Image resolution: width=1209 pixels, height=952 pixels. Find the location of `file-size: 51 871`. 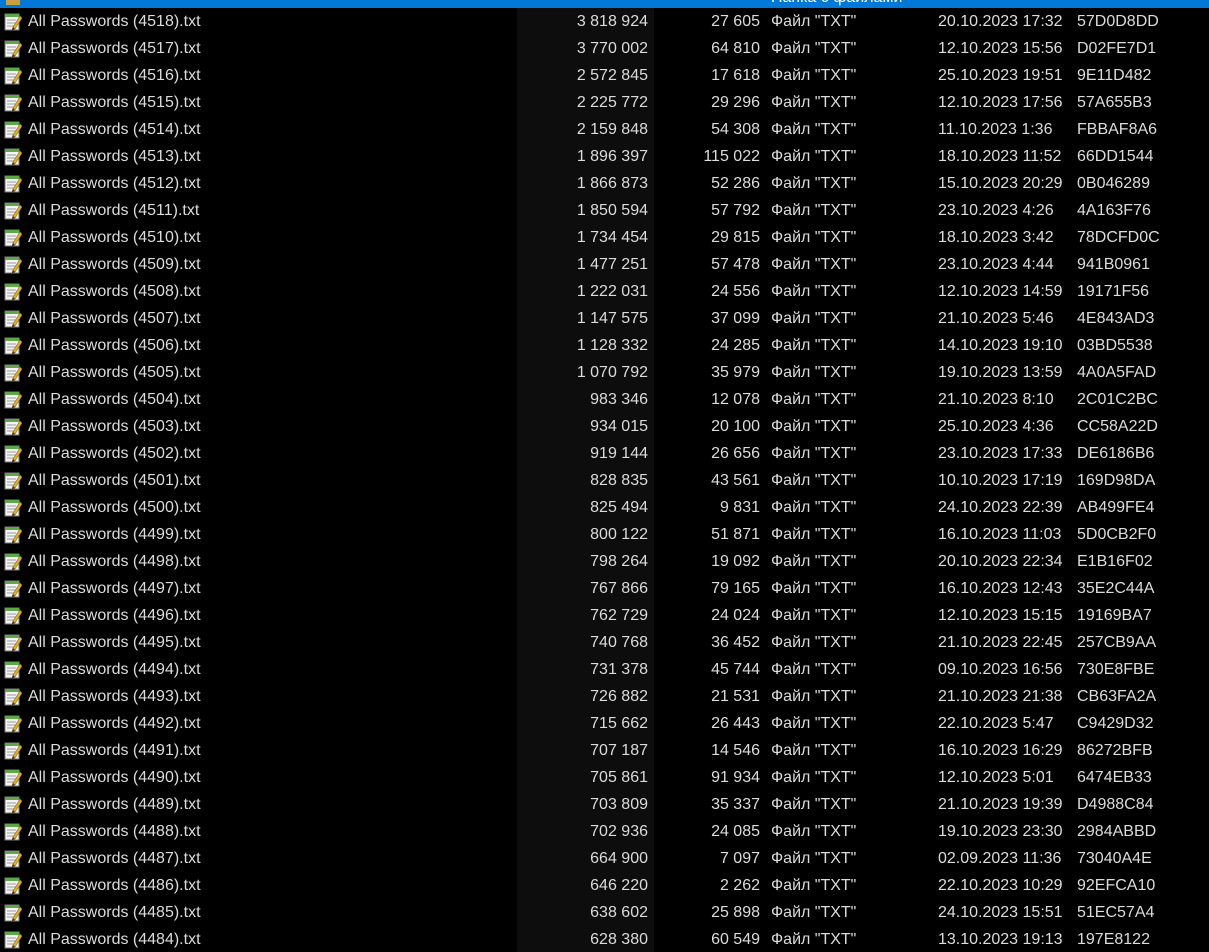

file-size: 51 871 is located at coordinates (735, 534).